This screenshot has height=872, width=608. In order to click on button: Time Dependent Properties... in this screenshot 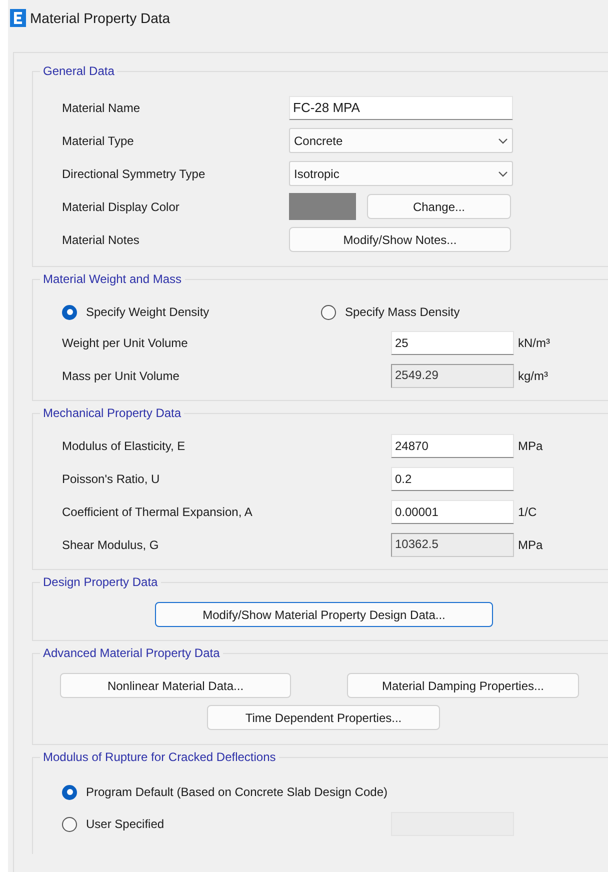, I will do `click(323, 717)`.